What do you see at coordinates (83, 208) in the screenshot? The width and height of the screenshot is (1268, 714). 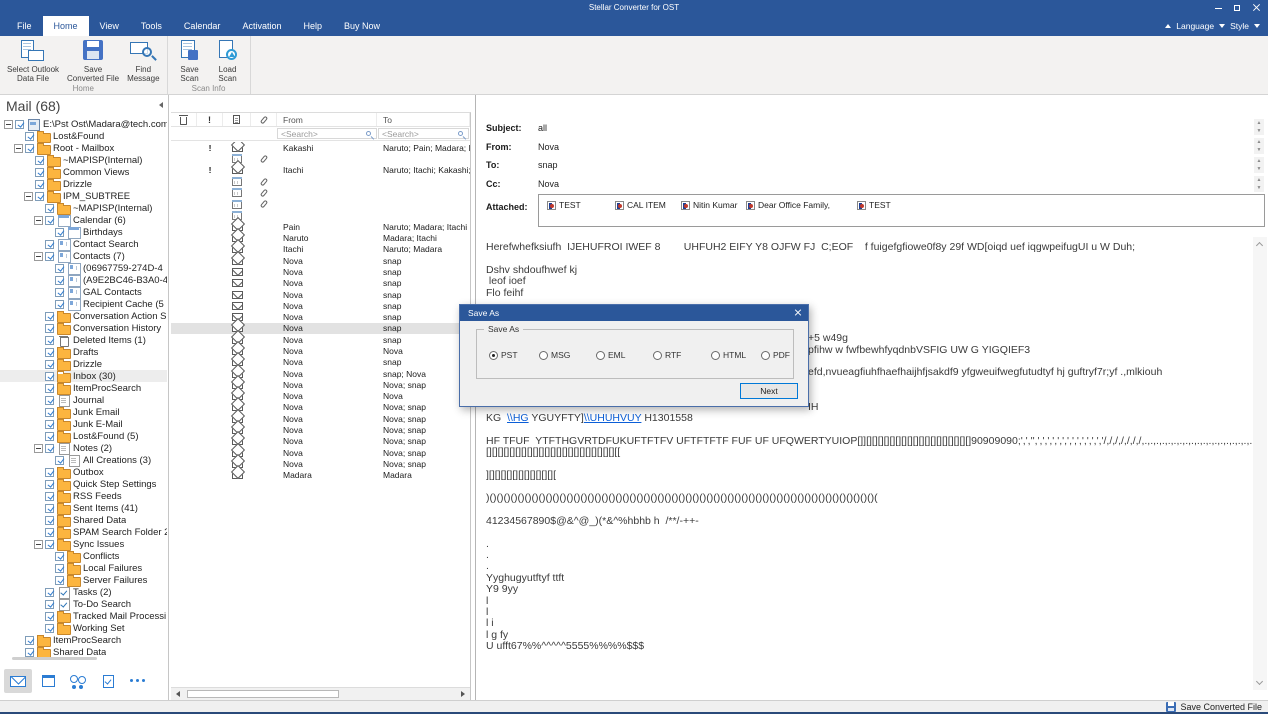 I see `tree-item-mapisp-internal: ~MAPISP(Internal)` at bounding box center [83, 208].